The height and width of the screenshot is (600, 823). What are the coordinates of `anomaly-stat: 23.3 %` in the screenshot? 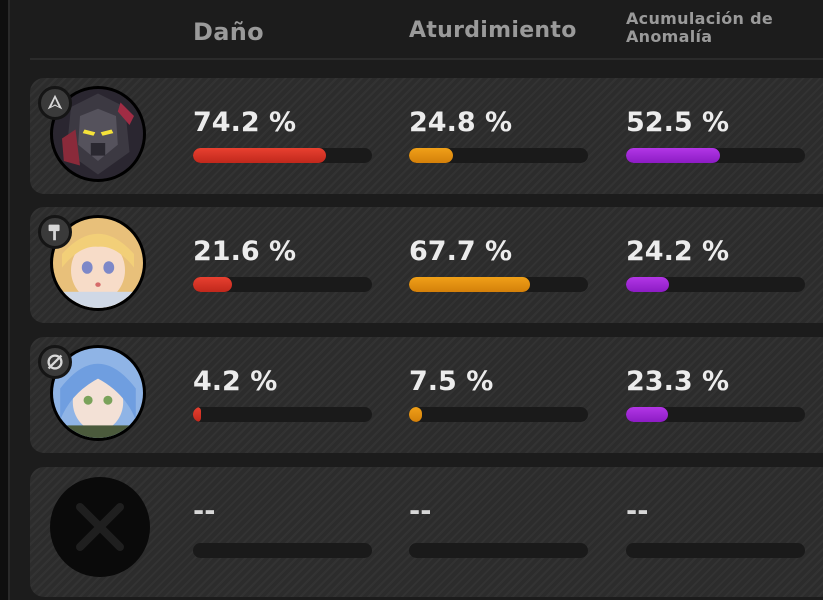 It's located at (716, 379).